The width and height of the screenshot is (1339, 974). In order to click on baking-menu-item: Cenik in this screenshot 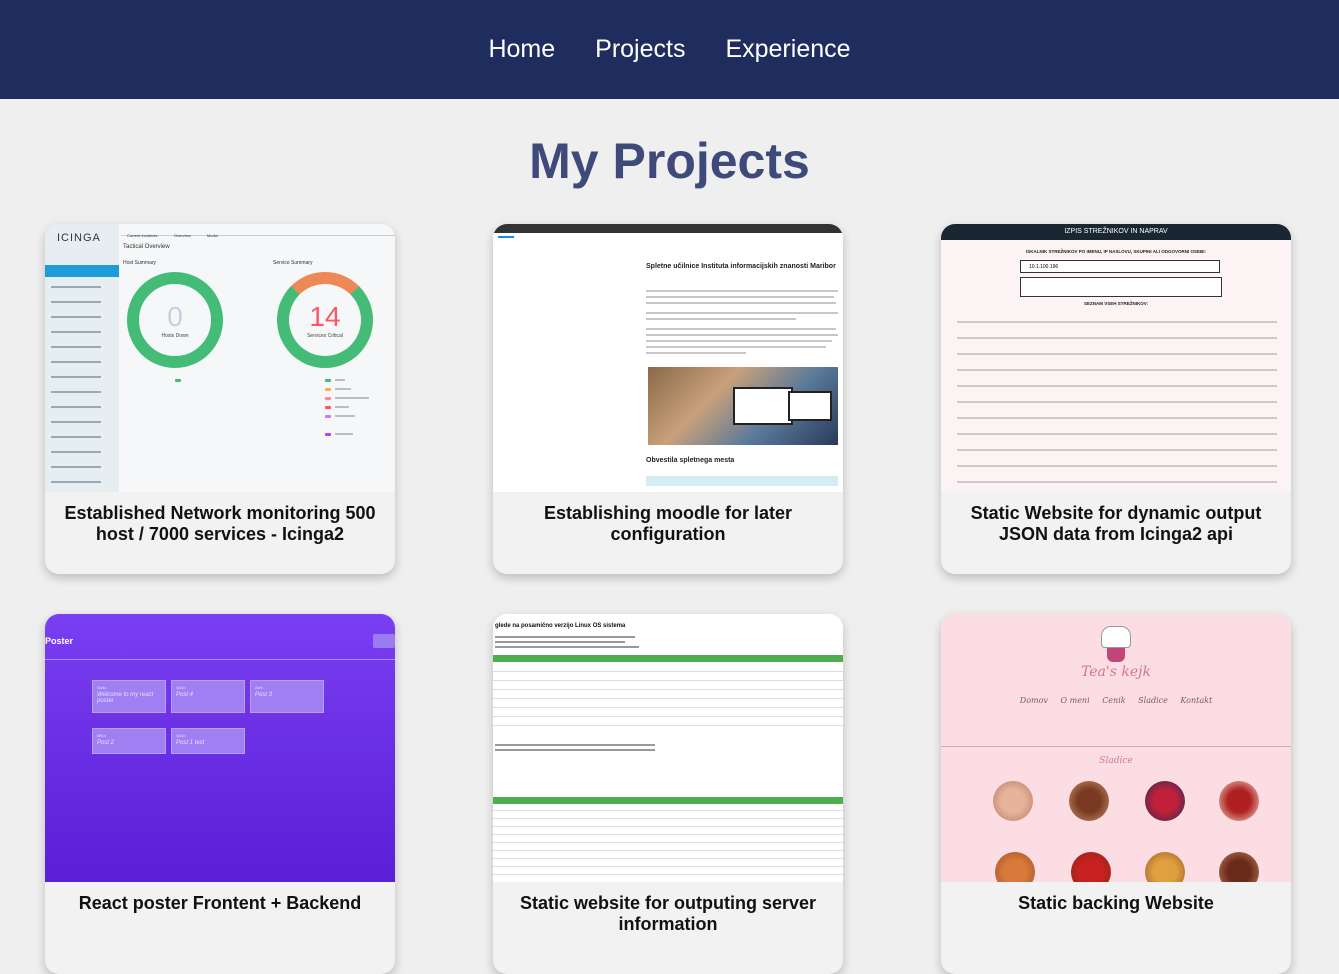, I will do `click(1114, 700)`.